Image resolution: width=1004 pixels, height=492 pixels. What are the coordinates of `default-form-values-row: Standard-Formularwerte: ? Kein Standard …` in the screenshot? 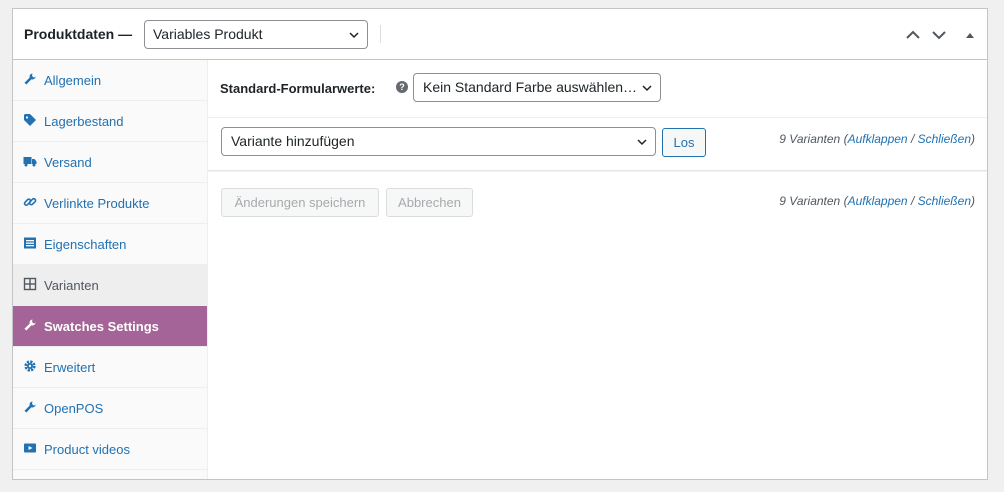 It's located at (597, 89).